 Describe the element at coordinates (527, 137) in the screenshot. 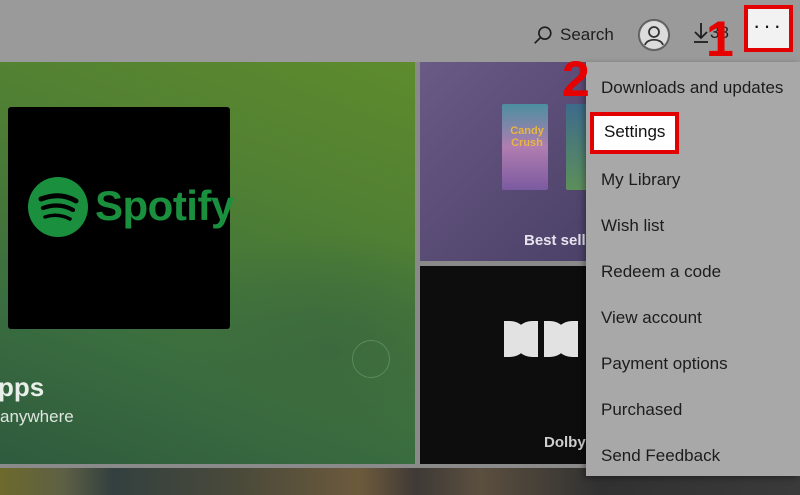

I see `candy-crush-title: Candy Crush` at that location.